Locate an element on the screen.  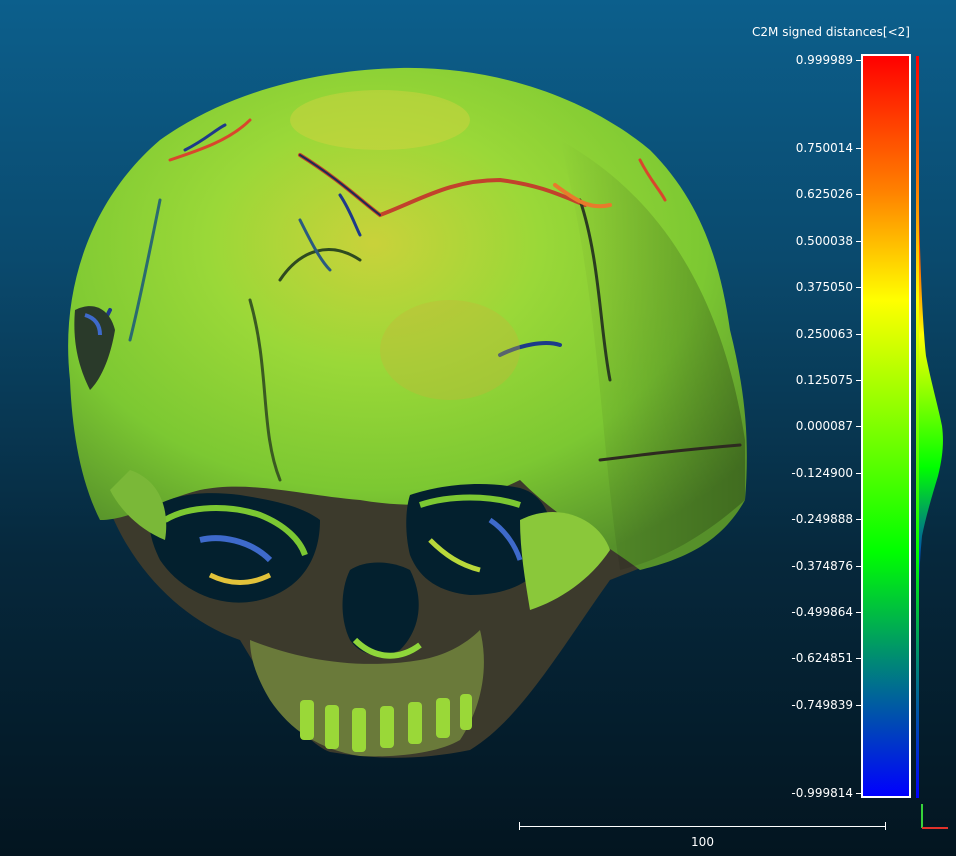
scale-tick-label: 0.375050 is located at coordinates (824, 287).